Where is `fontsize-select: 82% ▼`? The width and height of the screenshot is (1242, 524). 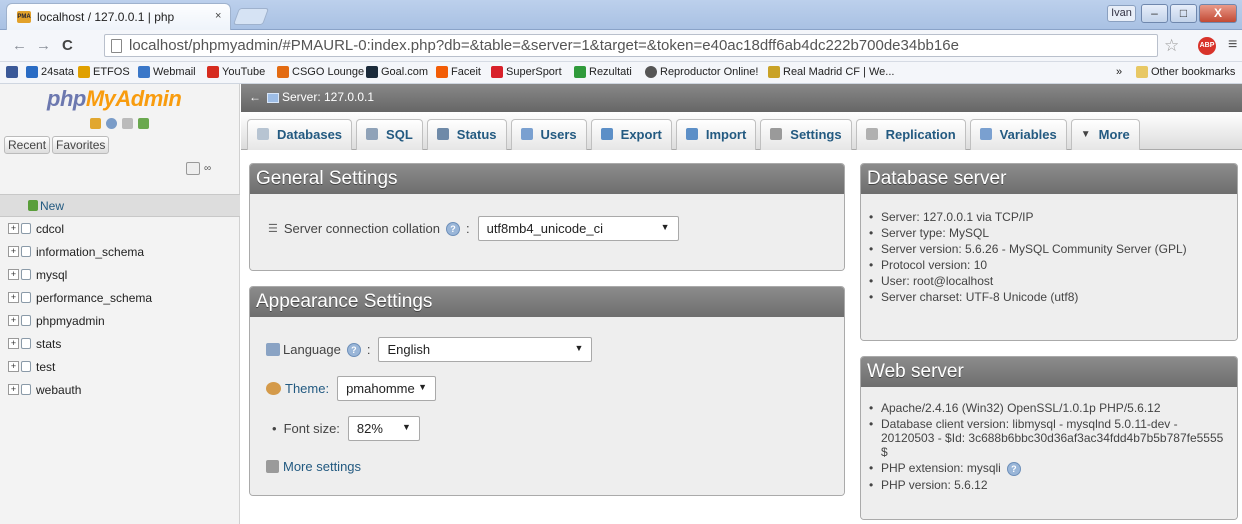
fontsize-select: 82% ▼ is located at coordinates (383, 428).